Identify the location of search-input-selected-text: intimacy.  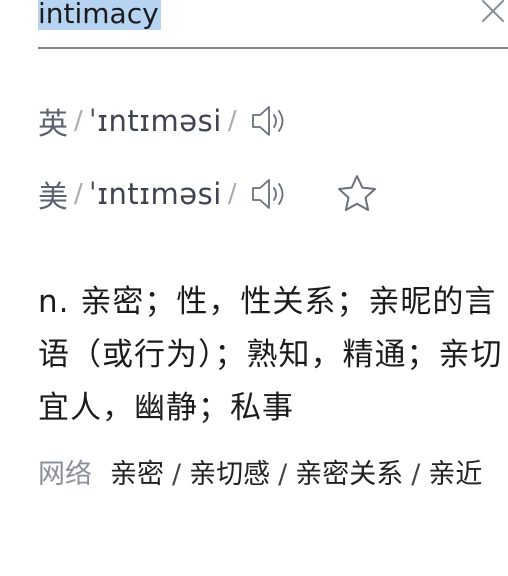
(99, 15).